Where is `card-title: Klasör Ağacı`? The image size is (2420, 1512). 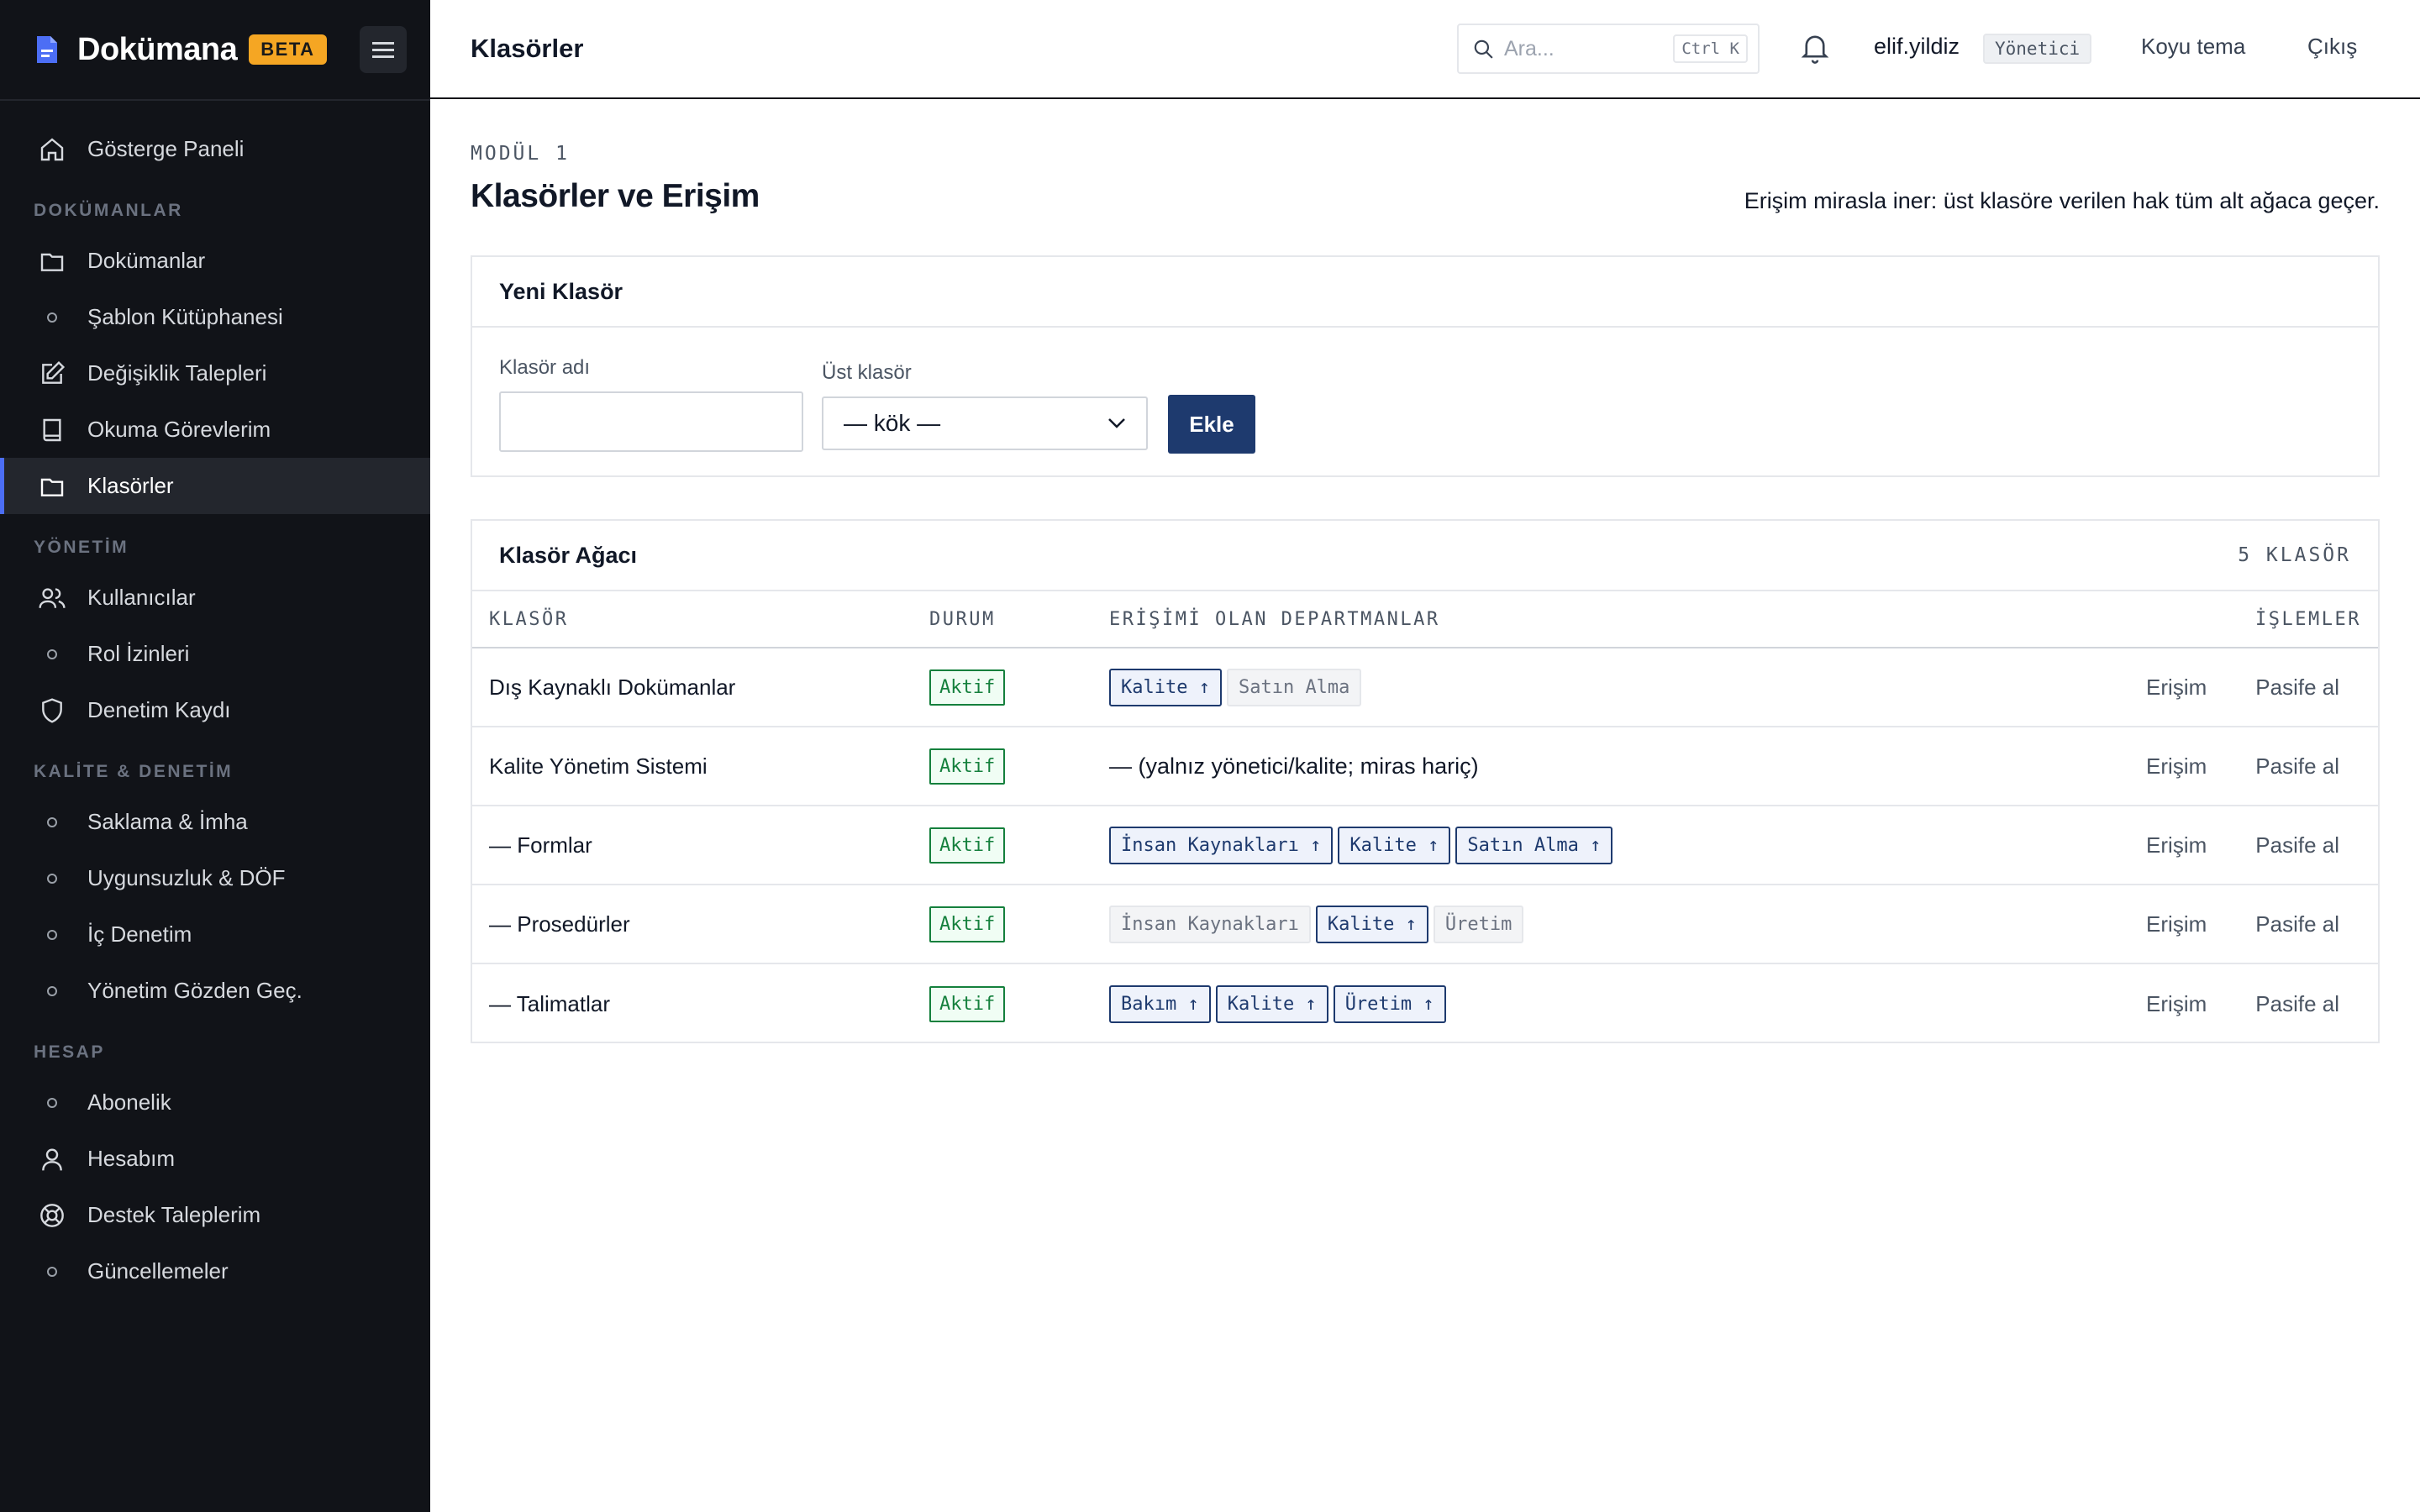
card-title: Klasör Ağacı is located at coordinates (568, 555).